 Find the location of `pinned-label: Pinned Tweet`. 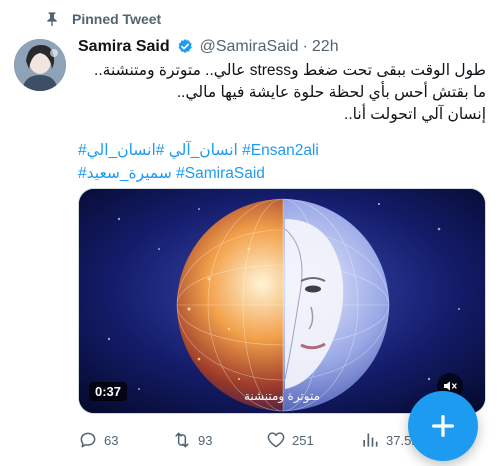

pinned-label: Pinned Tweet is located at coordinates (117, 19).